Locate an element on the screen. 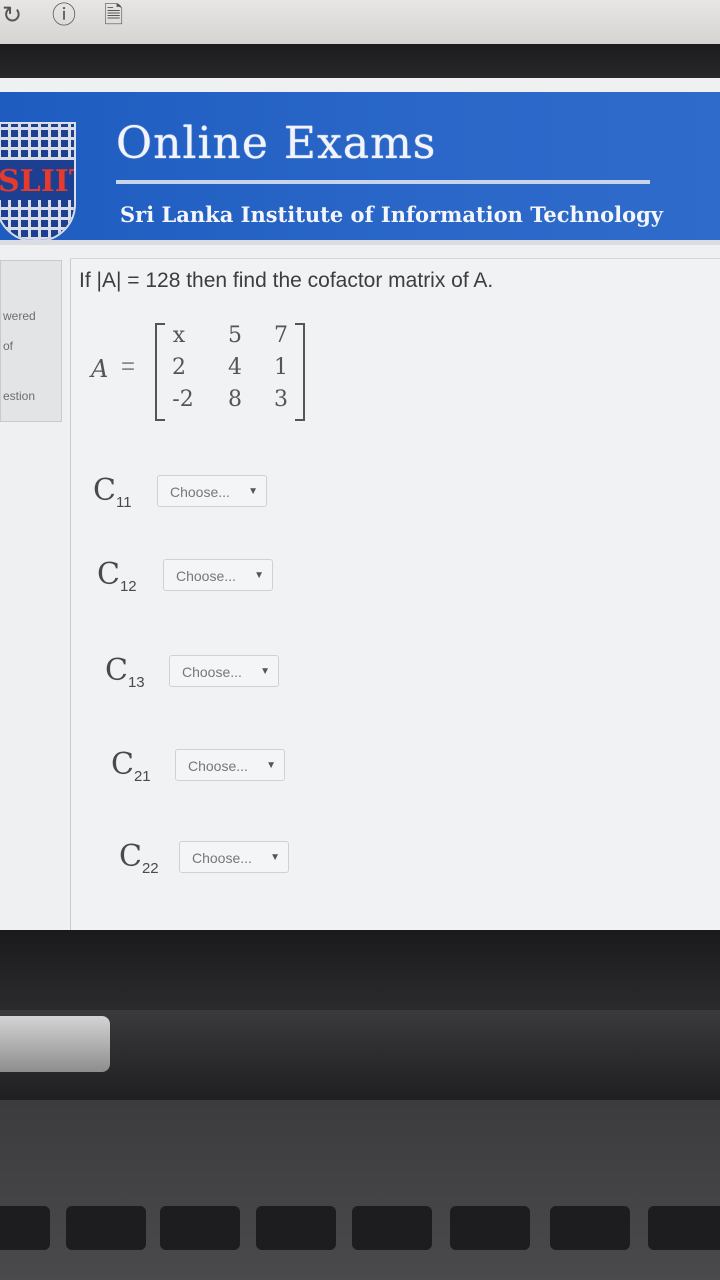 The width and height of the screenshot is (720, 1280). nav-text-question: estion is located at coordinates (19, 396).